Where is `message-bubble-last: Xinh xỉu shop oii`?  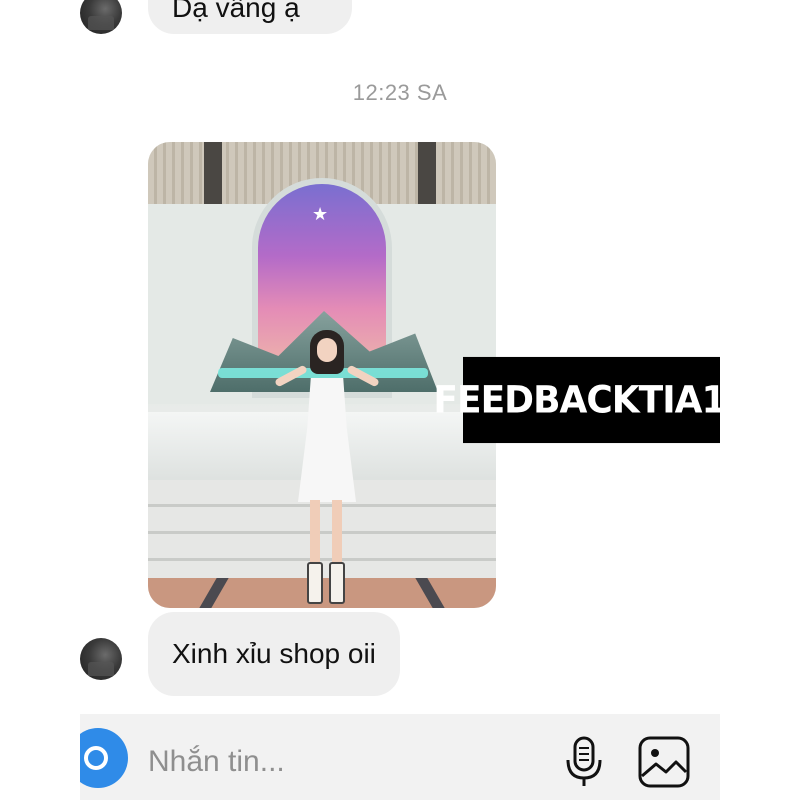
message-bubble-last: Xinh xỉu shop oii is located at coordinates (274, 654).